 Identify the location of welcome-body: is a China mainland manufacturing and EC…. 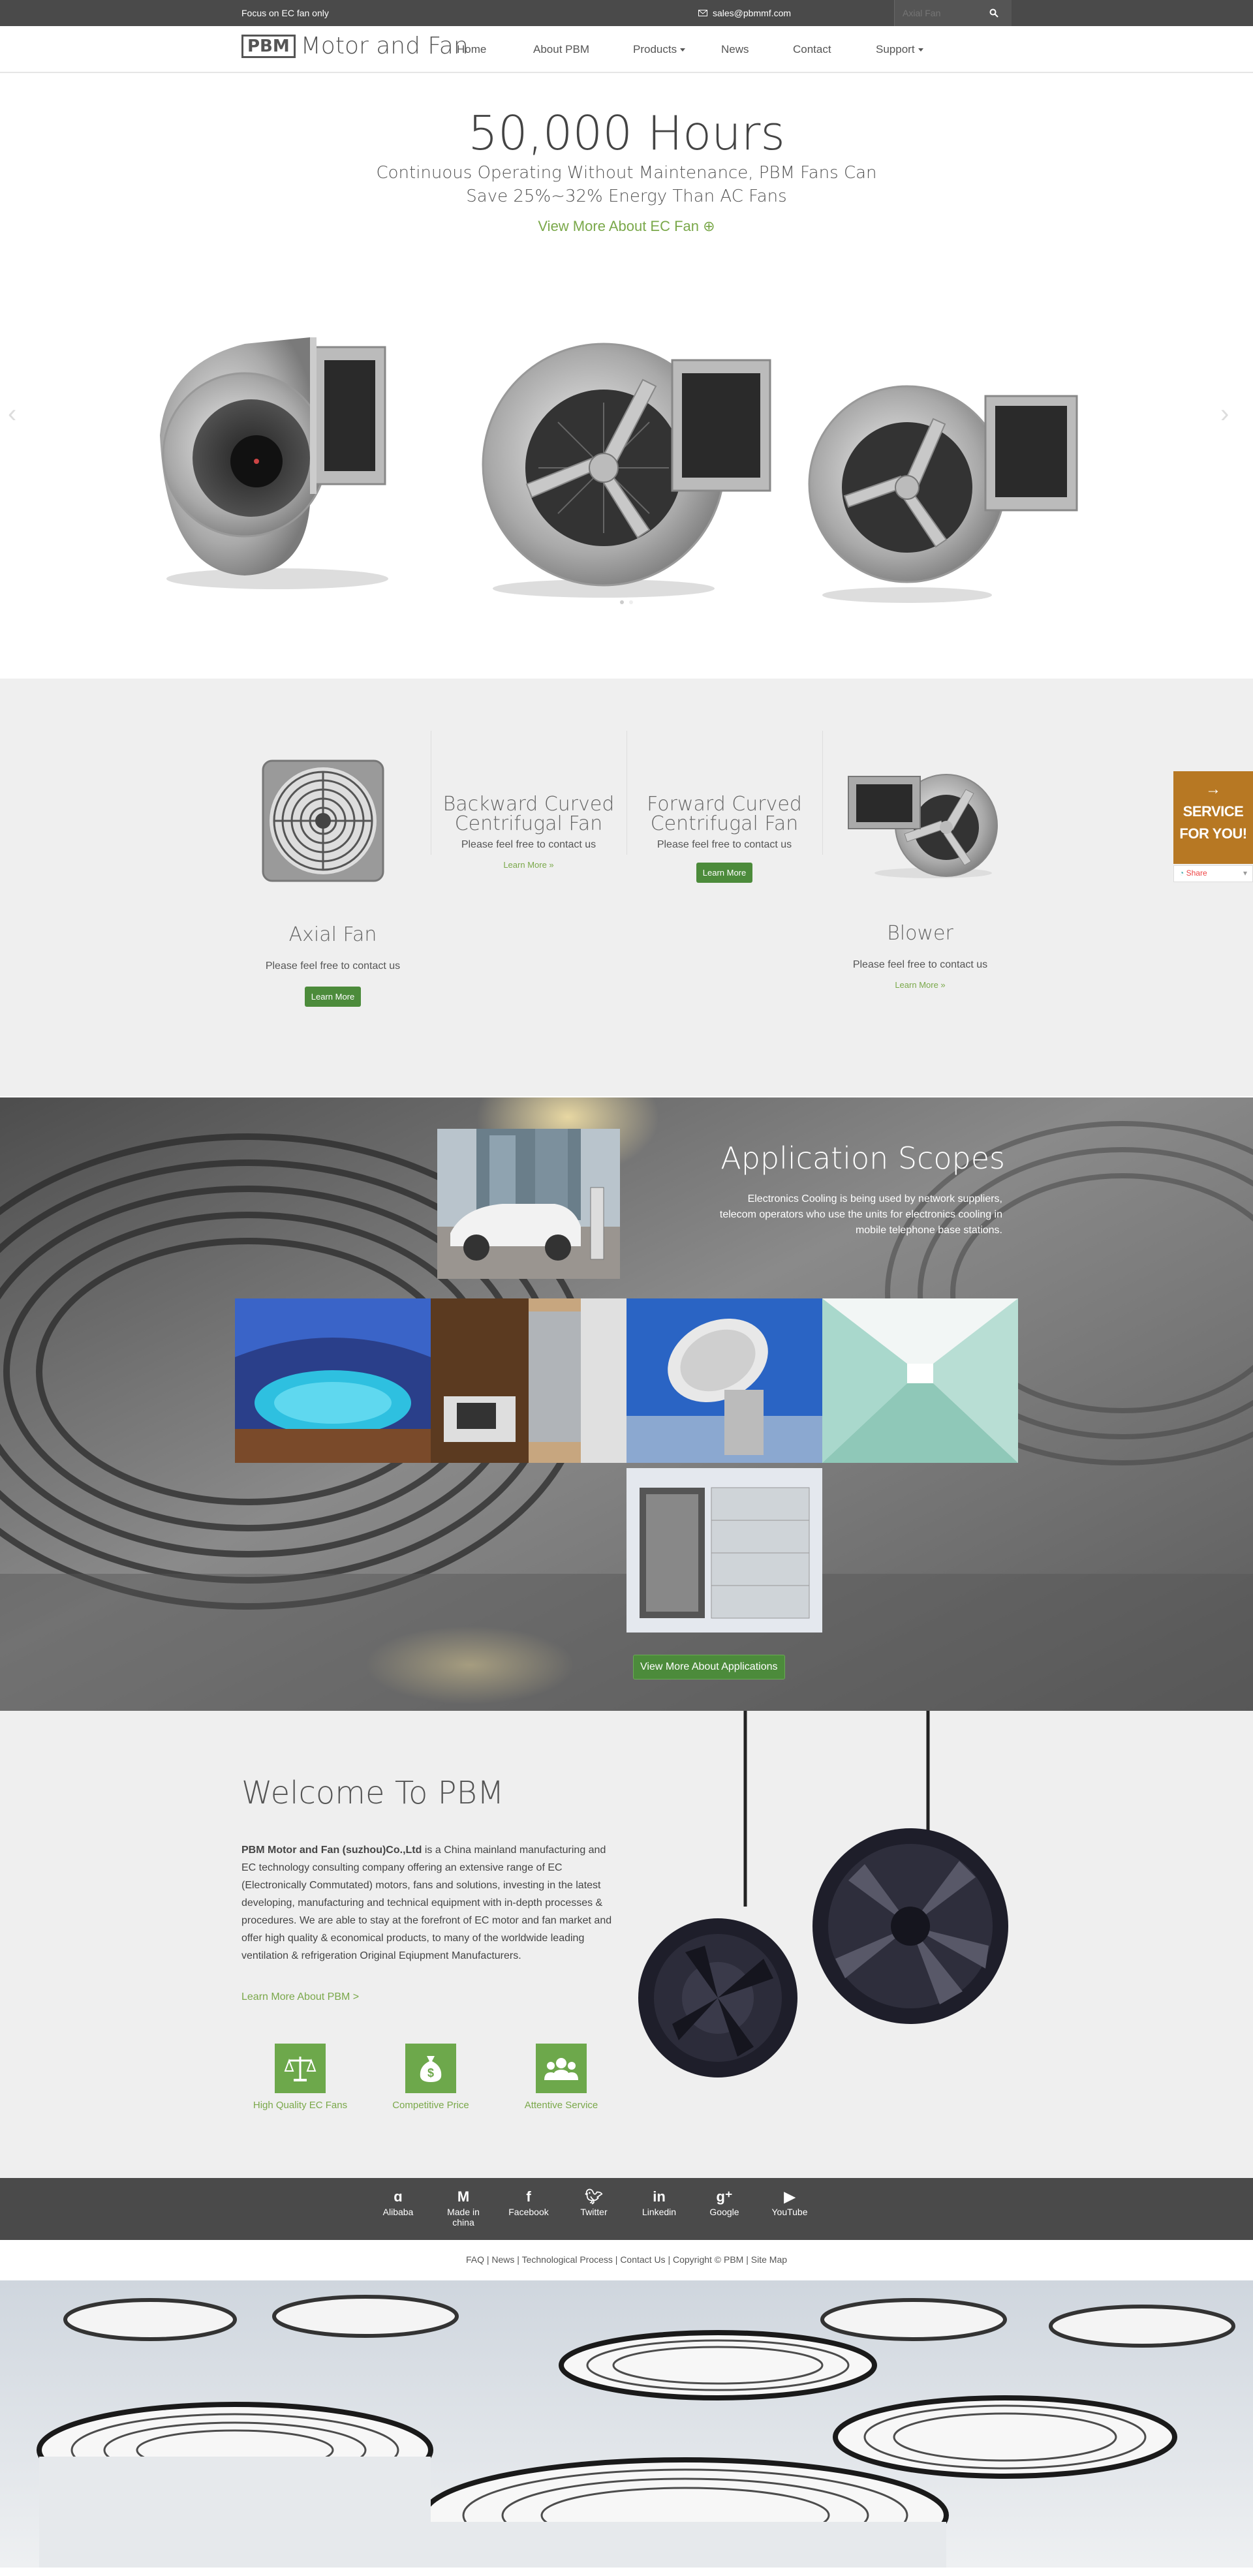
(426, 1903).